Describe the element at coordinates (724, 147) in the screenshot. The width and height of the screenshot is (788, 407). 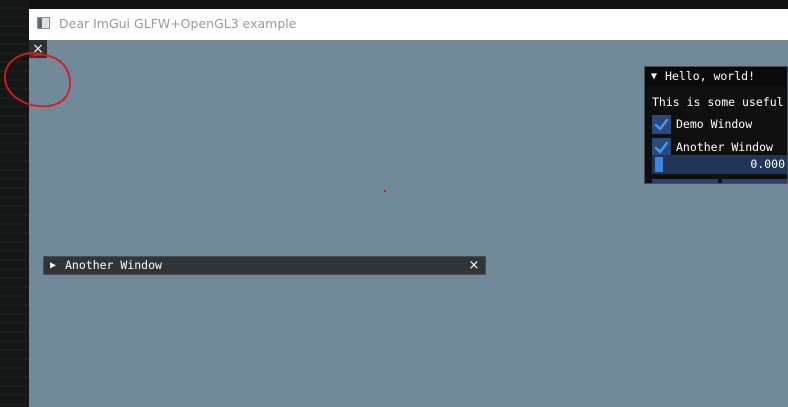
I see `another-window-label: Another Window` at that location.